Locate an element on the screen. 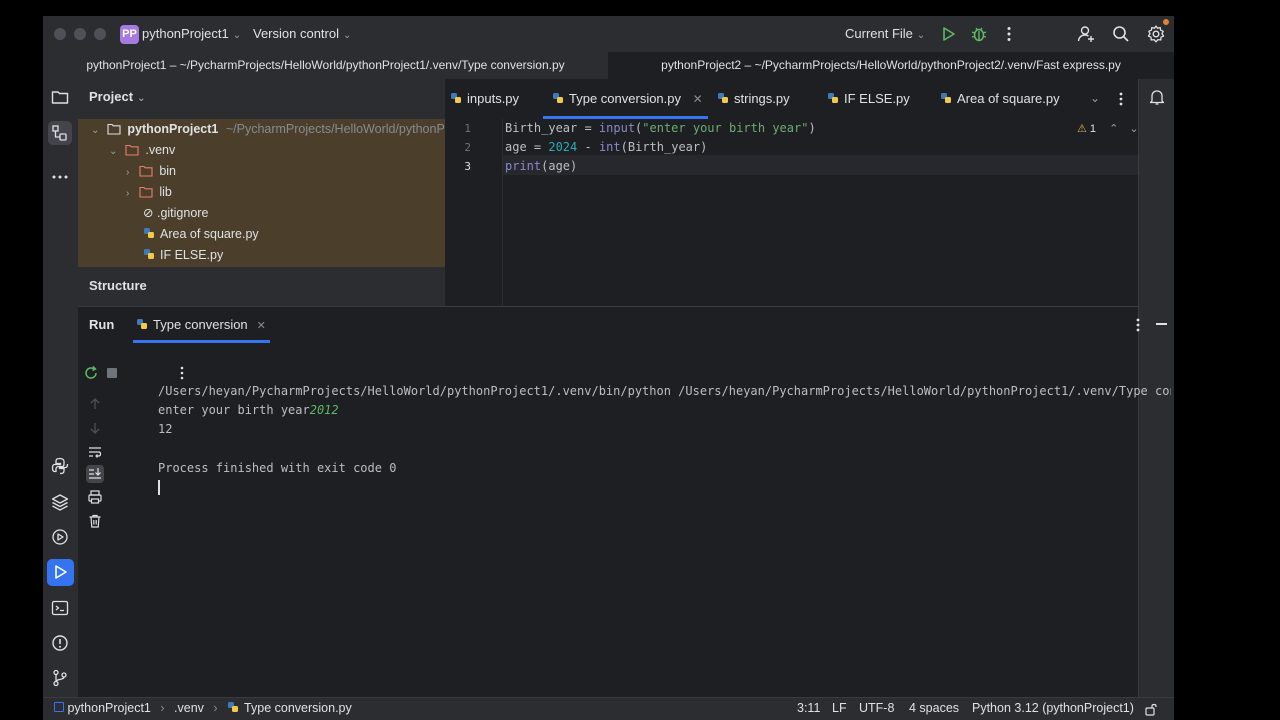 The width and height of the screenshot is (1280, 720). project-switcher: pythonProject1 ⌄ is located at coordinates (191, 33).